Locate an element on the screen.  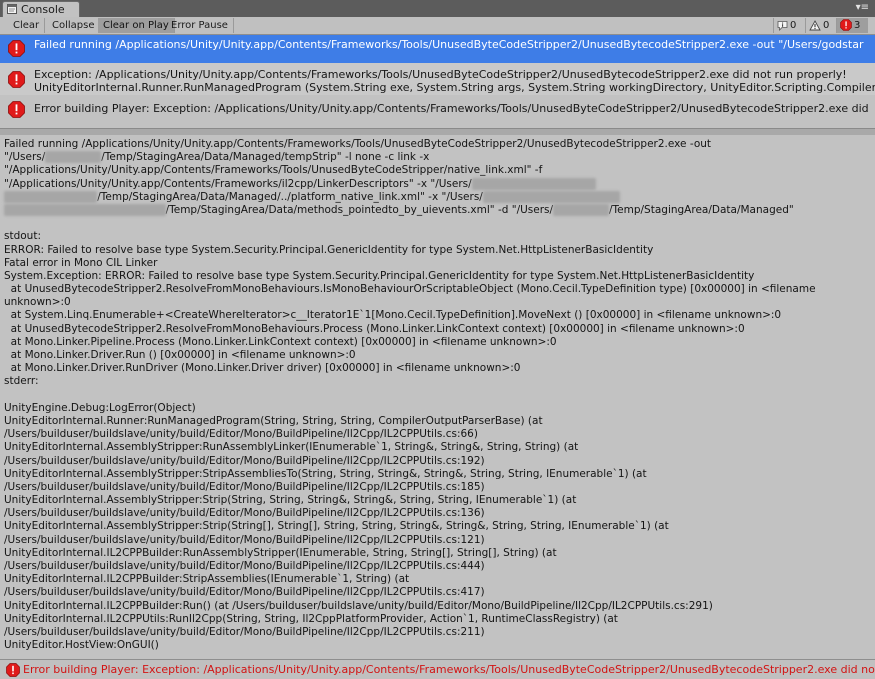
window-menu-icon: ▾≡ is located at coordinates (862, 8).